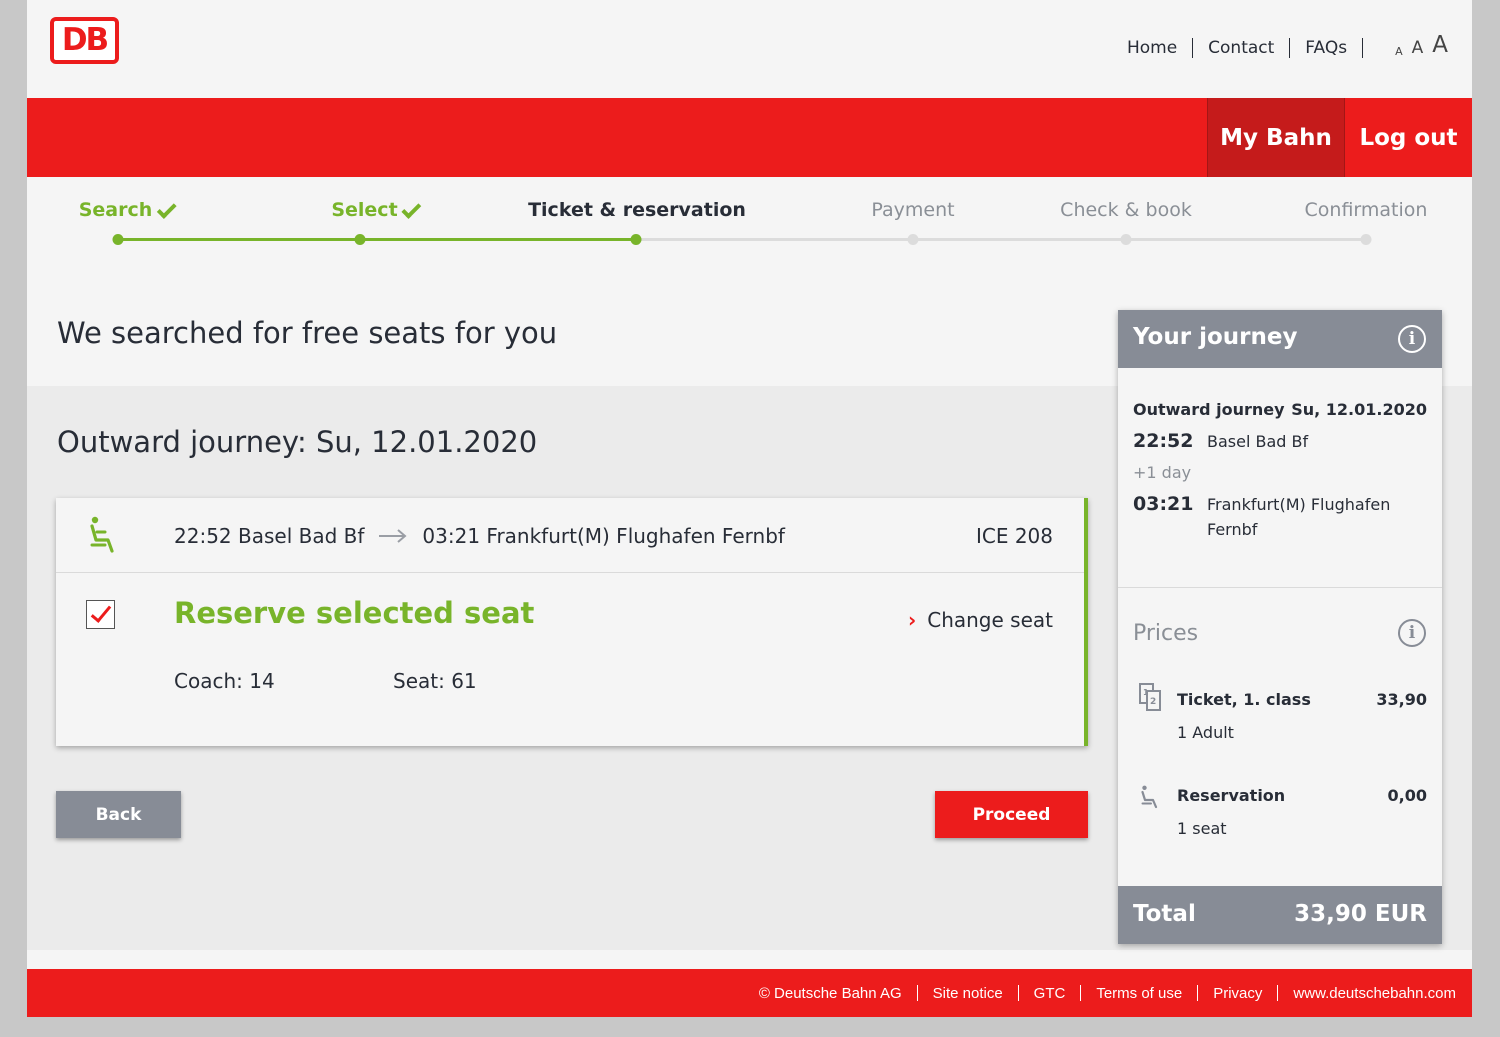 The image size is (1500, 1037). Describe the element at coordinates (1205, 732) in the screenshot. I see `ticket-passengers: 1 Adult` at that location.